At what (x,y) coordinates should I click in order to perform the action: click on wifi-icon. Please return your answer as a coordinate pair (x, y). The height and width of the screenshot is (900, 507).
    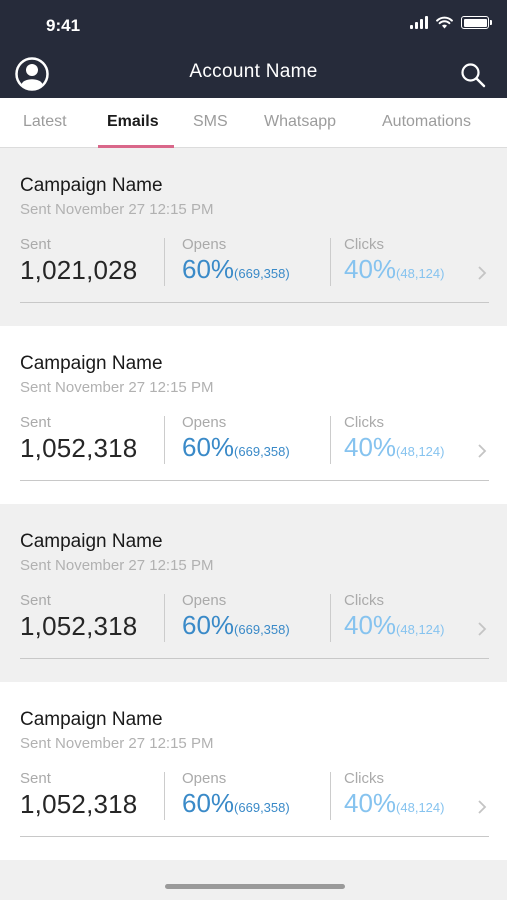
    Looking at the image, I should click on (444, 22).